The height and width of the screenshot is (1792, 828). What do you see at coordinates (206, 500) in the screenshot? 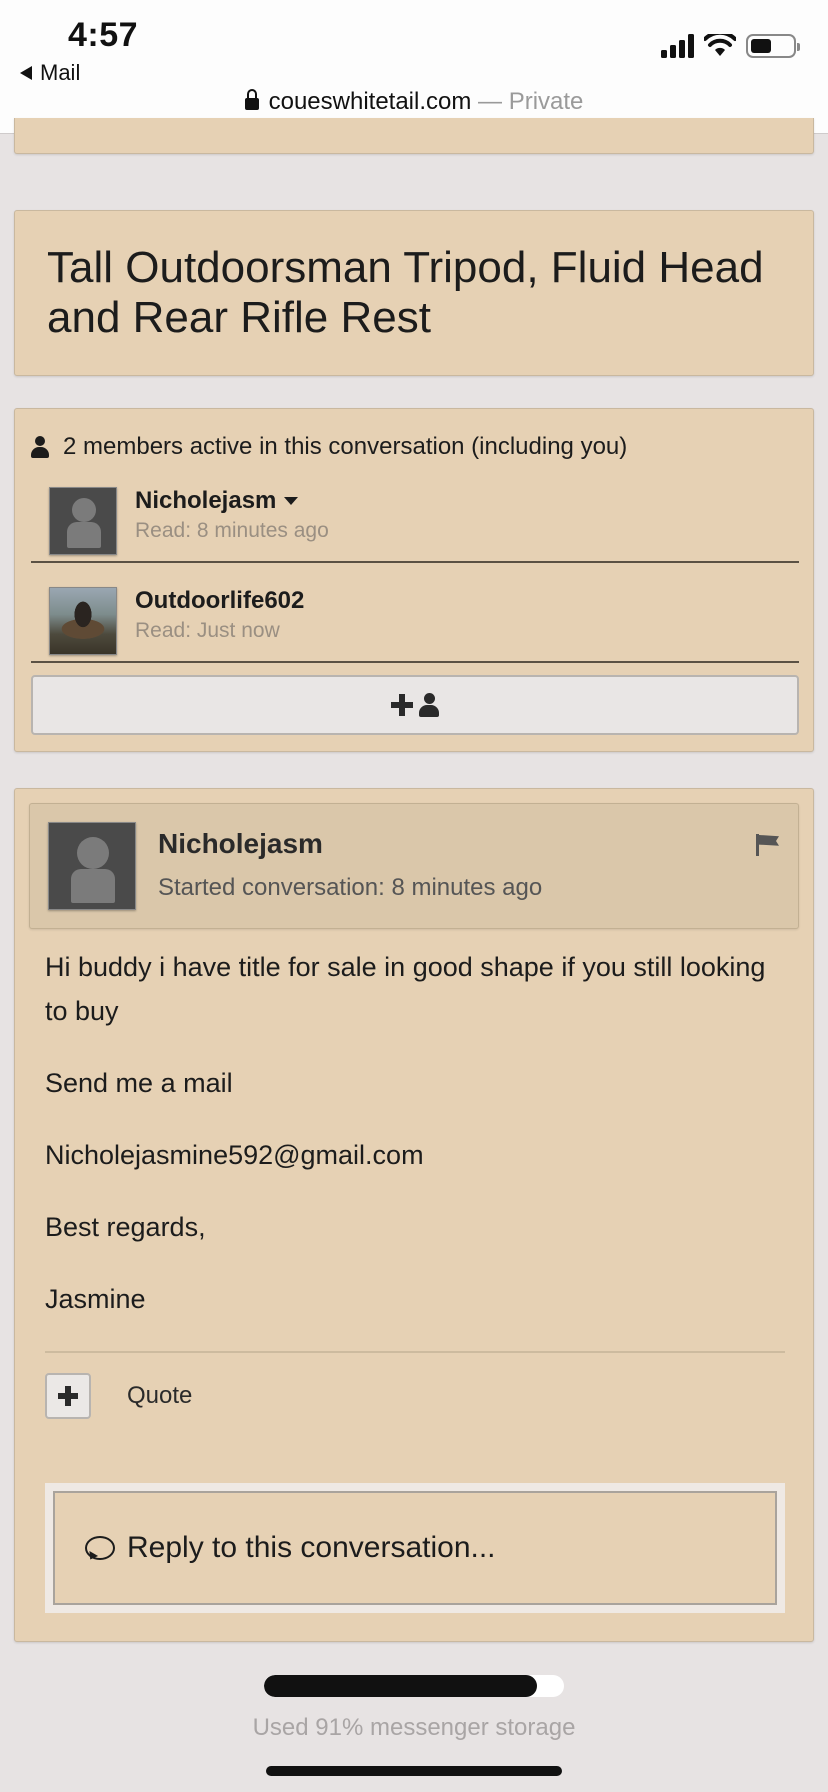
I see `member-name: Nicholejasm` at bounding box center [206, 500].